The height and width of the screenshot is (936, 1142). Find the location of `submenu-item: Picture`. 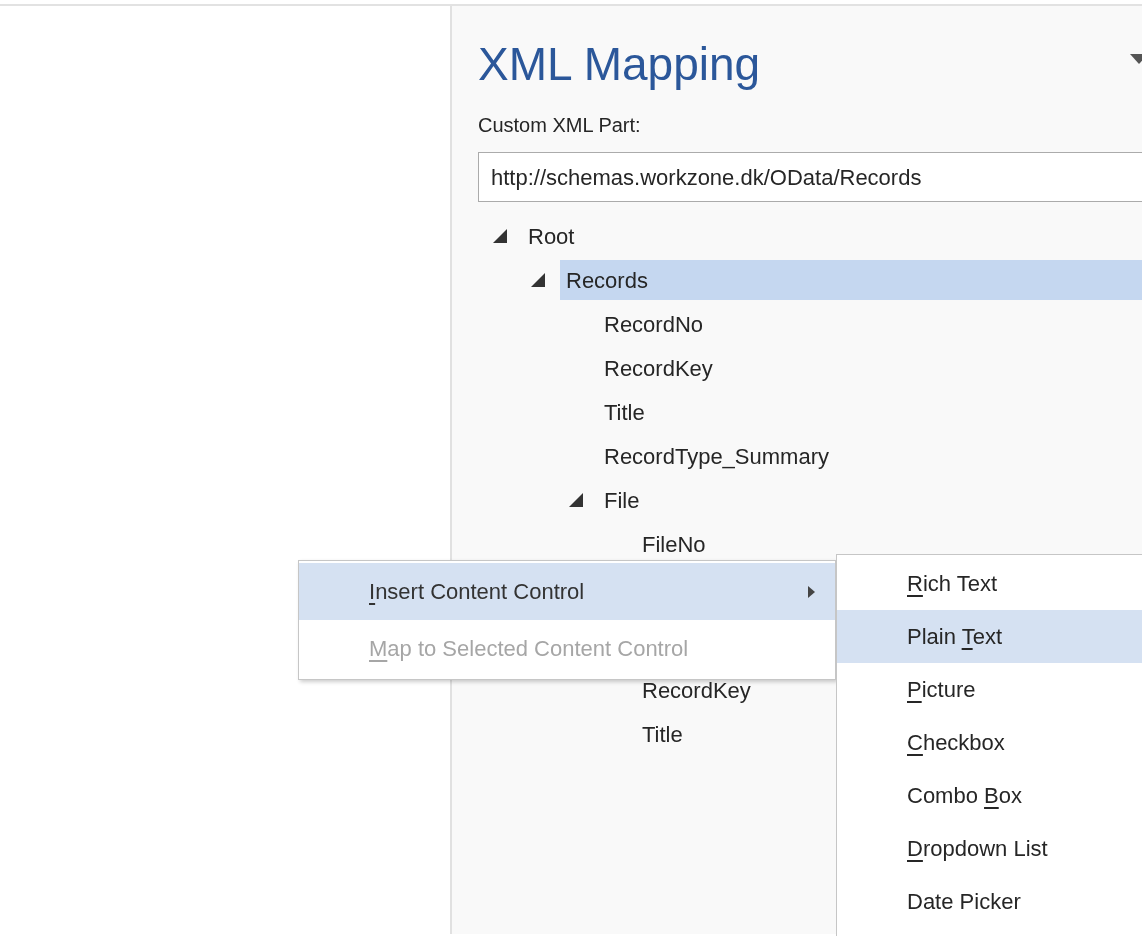

submenu-item: Picture is located at coordinates (941, 689).